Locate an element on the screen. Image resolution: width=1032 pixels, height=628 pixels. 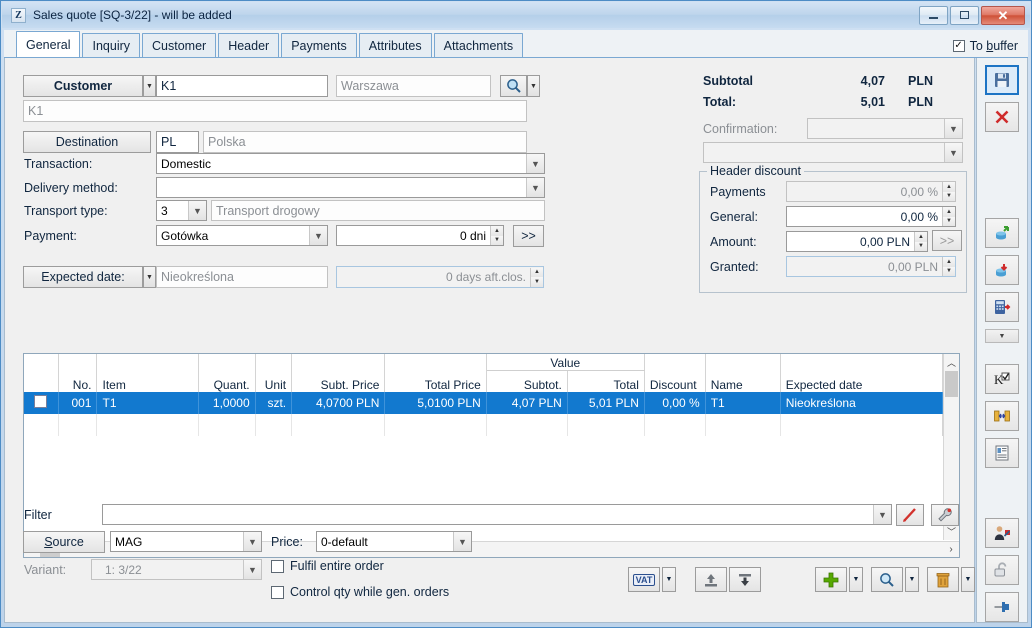
customer-button: Customer is located at coordinates (83, 86).